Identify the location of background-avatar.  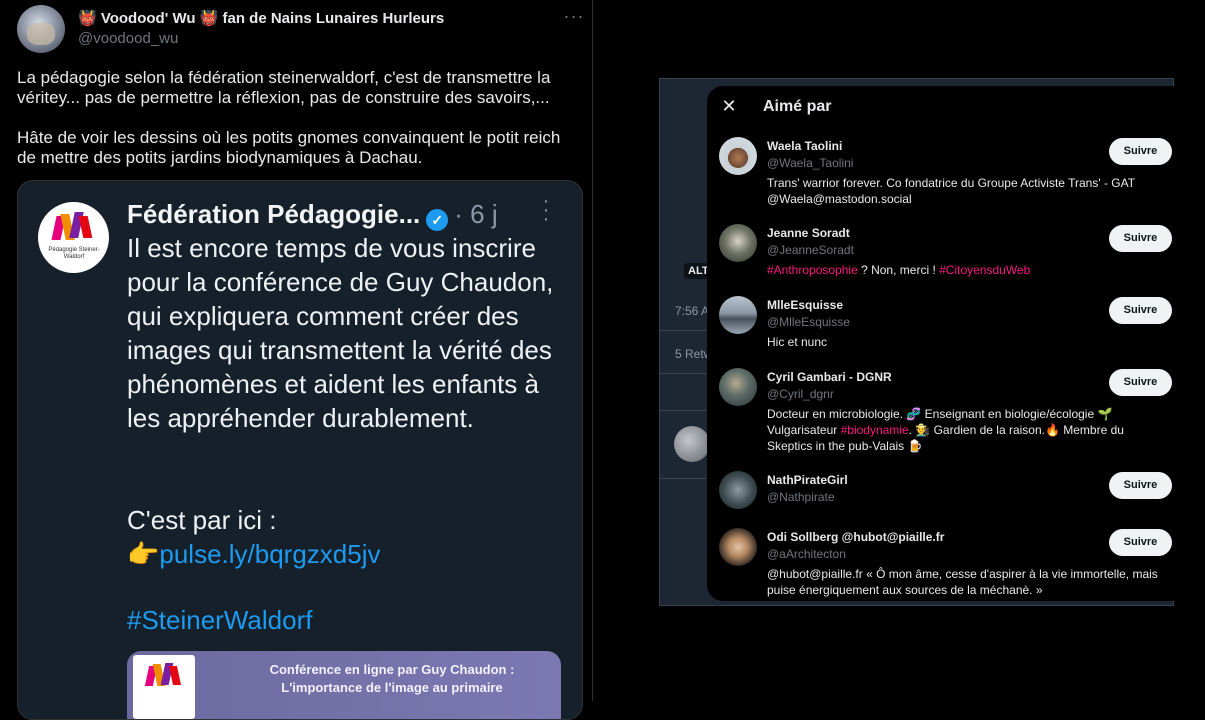
(692, 444).